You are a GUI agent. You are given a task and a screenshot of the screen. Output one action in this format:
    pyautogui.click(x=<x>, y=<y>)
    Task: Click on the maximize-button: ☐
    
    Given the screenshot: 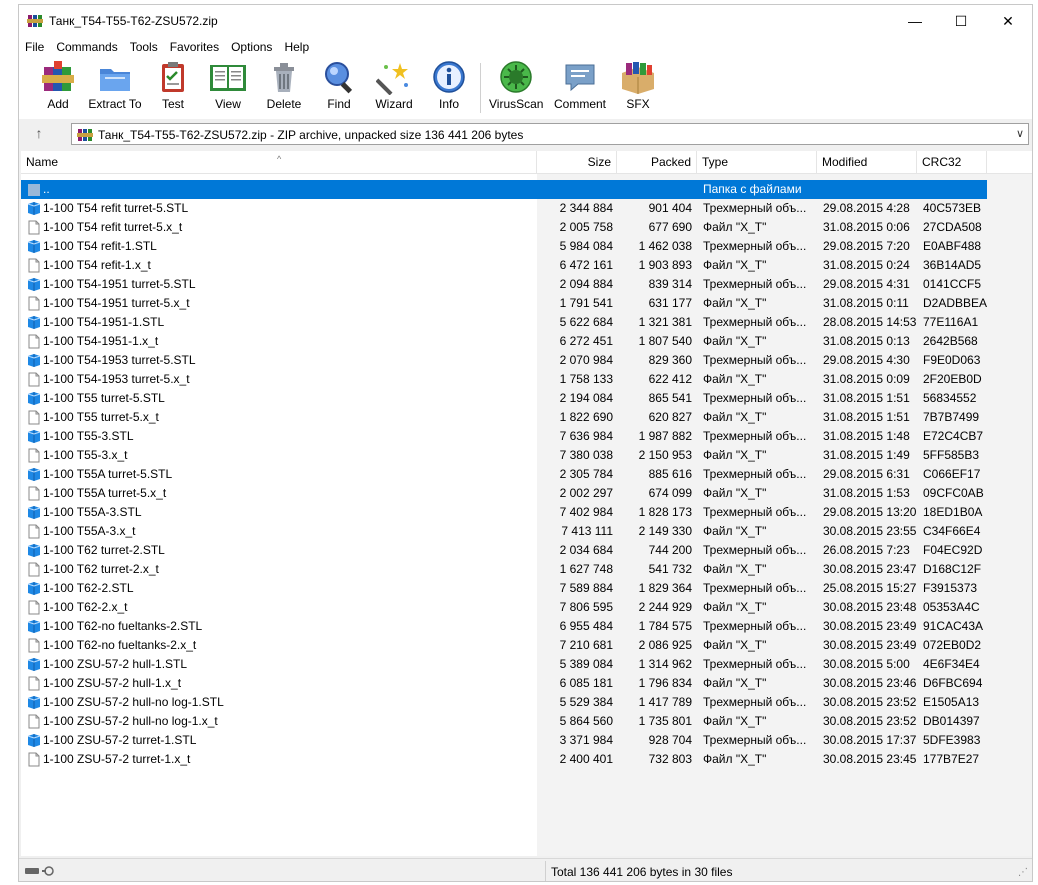 What is the action you would take?
    pyautogui.click(x=961, y=21)
    